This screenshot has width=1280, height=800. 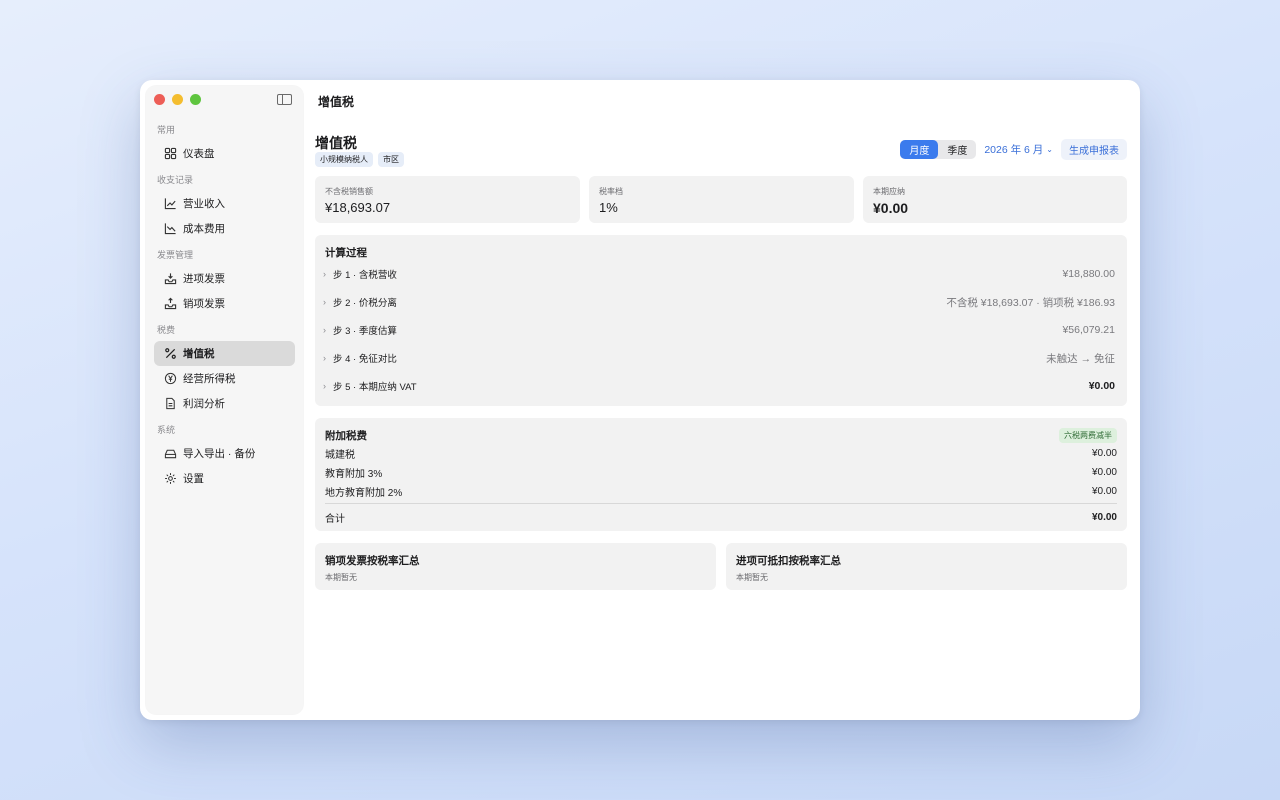 I want to click on sidebar-item-label: 成本费用, so click(x=204, y=229).